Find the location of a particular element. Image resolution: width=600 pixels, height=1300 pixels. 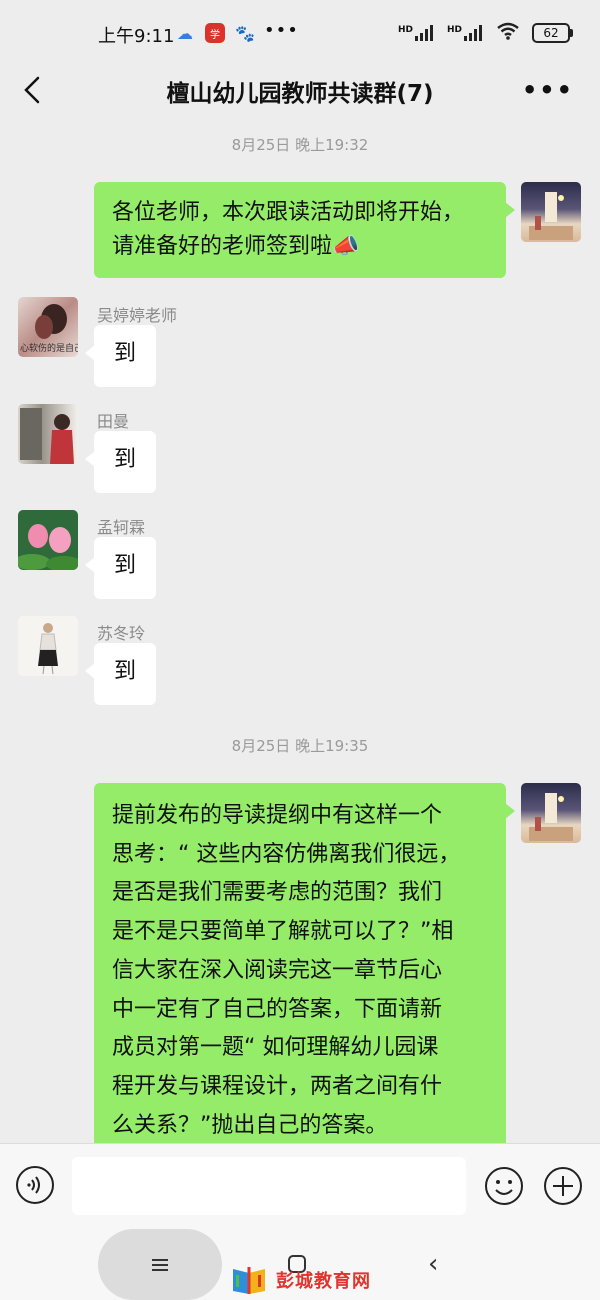

message-line: 是否是我们需要考虑的范围？我们 is located at coordinates (277, 893).